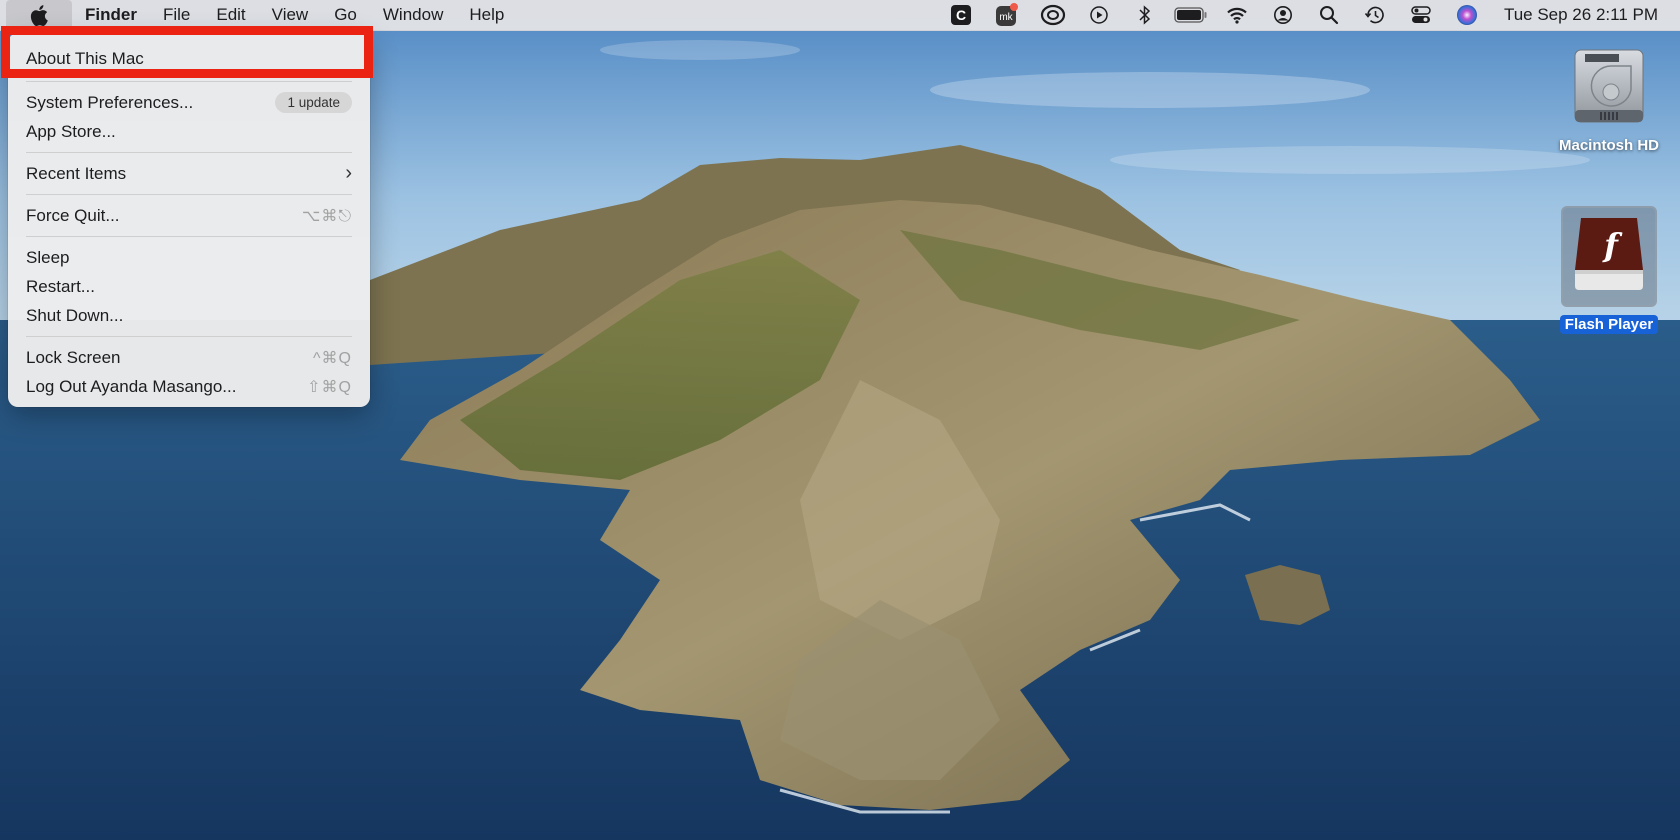 This screenshot has height=840, width=1680. What do you see at coordinates (73, 357) in the screenshot?
I see `menu-item-label: Lock Screen` at bounding box center [73, 357].